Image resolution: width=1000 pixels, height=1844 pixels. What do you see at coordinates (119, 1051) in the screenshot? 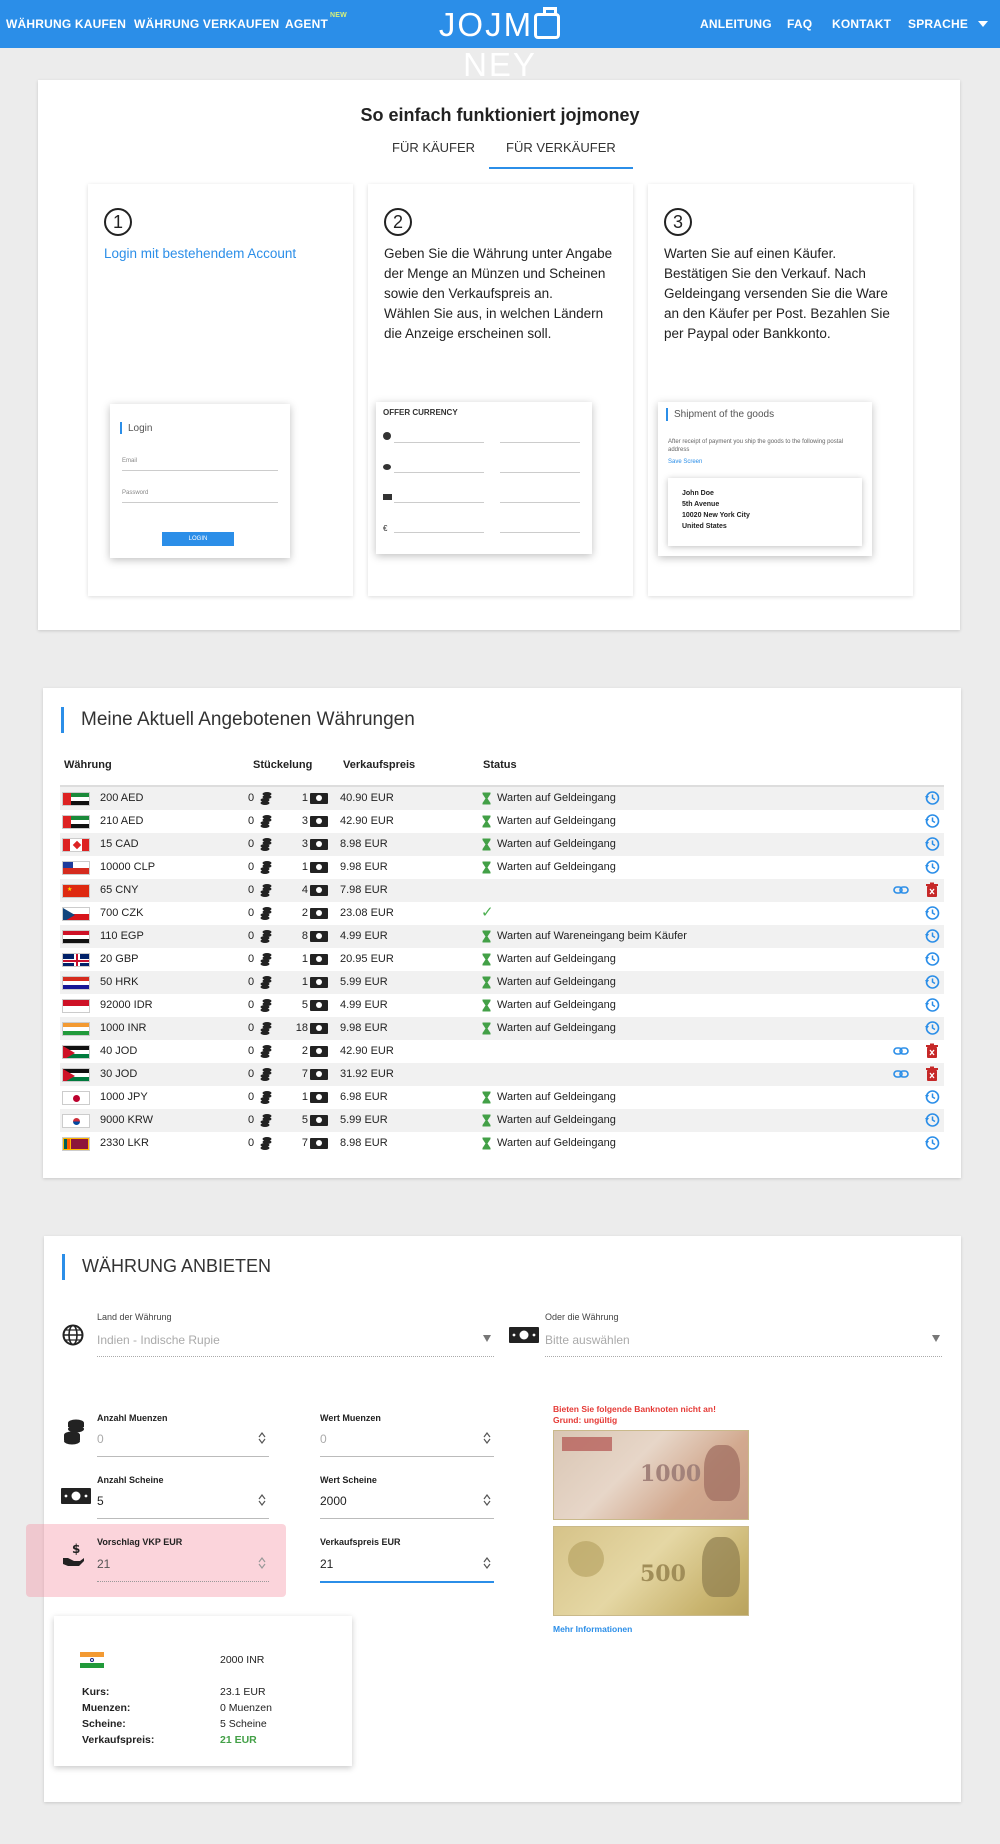
I see `currency-amount: 40 JOD` at bounding box center [119, 1051].